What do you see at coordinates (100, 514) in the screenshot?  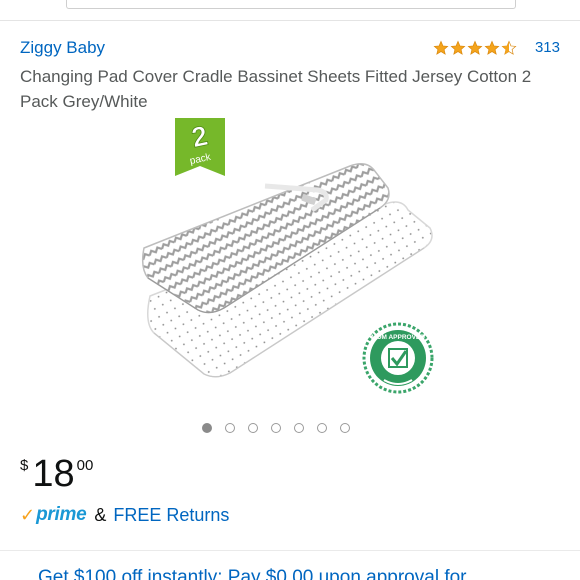 I see `ampersand: &` at bounding box center [100, 514].